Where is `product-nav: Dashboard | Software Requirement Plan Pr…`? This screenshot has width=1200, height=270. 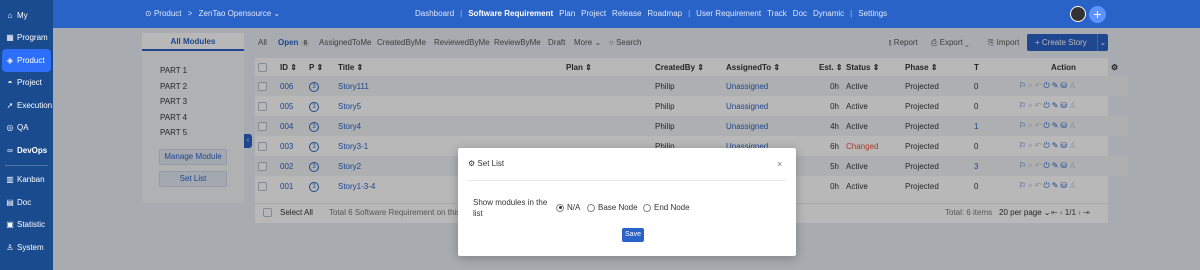 product-nav: Dashboard | Software Requirement Plan Pr… is located at coordinates (651, 13).